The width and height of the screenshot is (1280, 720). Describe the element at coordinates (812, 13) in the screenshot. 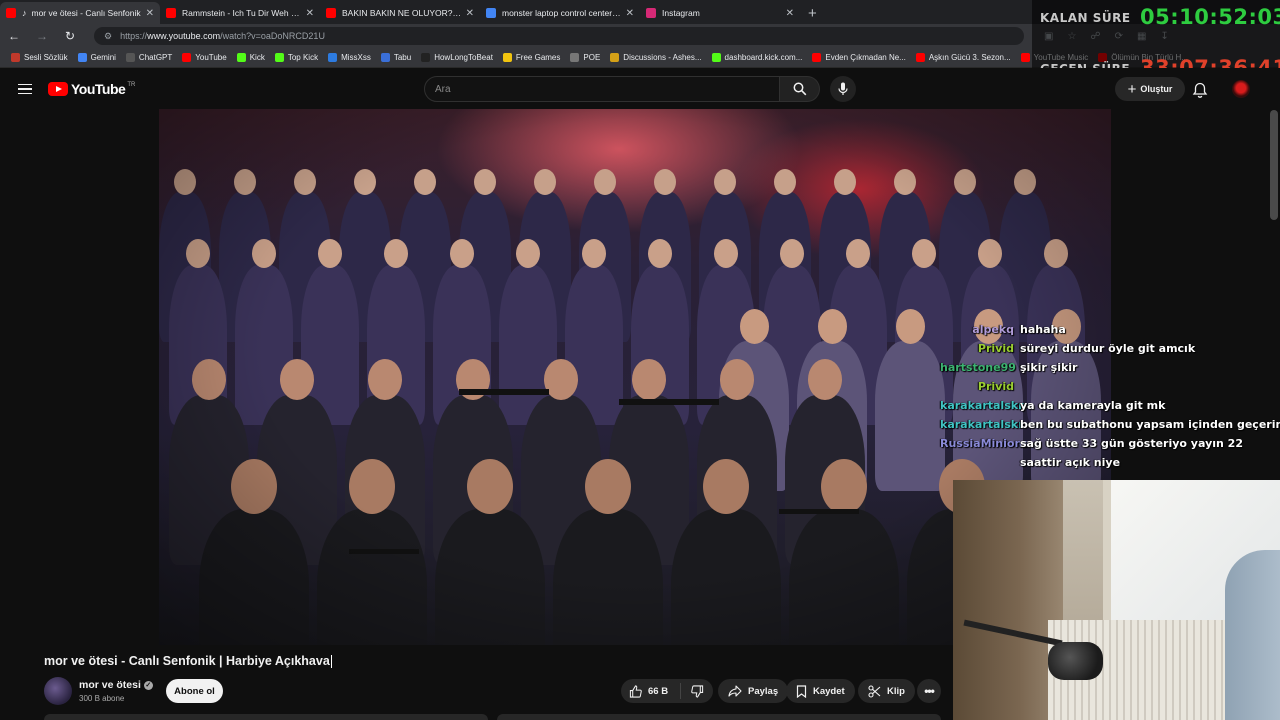

I see `new-tab-icon: +` at that location.